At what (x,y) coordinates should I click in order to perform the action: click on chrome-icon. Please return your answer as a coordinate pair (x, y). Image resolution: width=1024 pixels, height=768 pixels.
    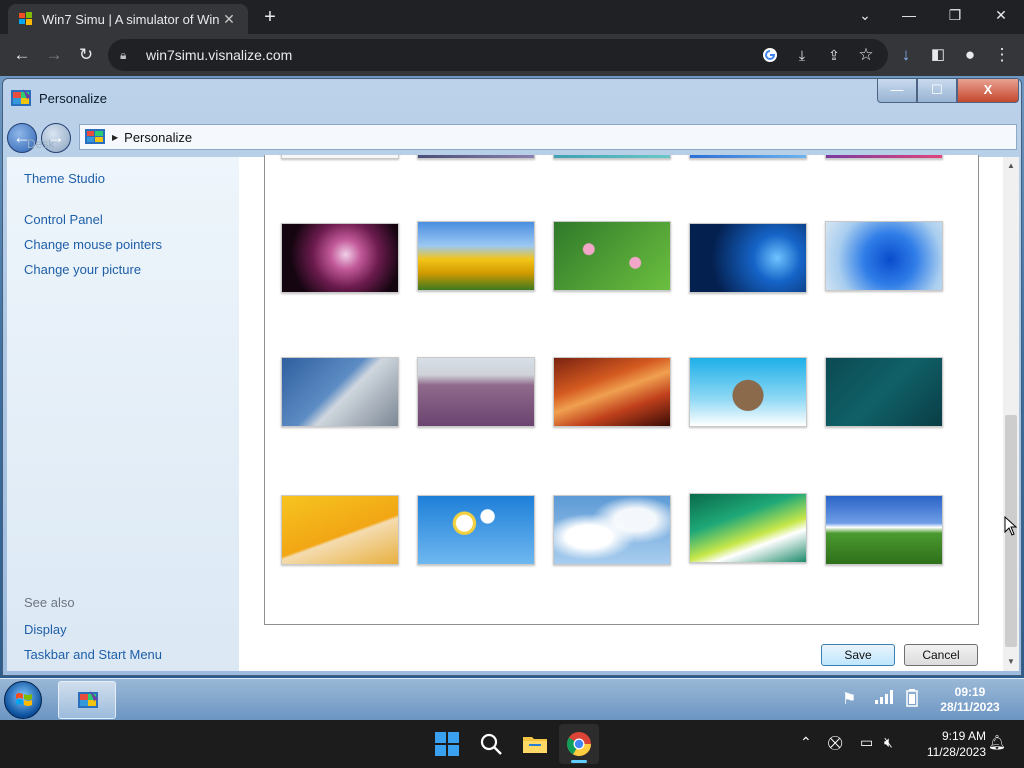
    Looking at the image, I should click on (579, 744).